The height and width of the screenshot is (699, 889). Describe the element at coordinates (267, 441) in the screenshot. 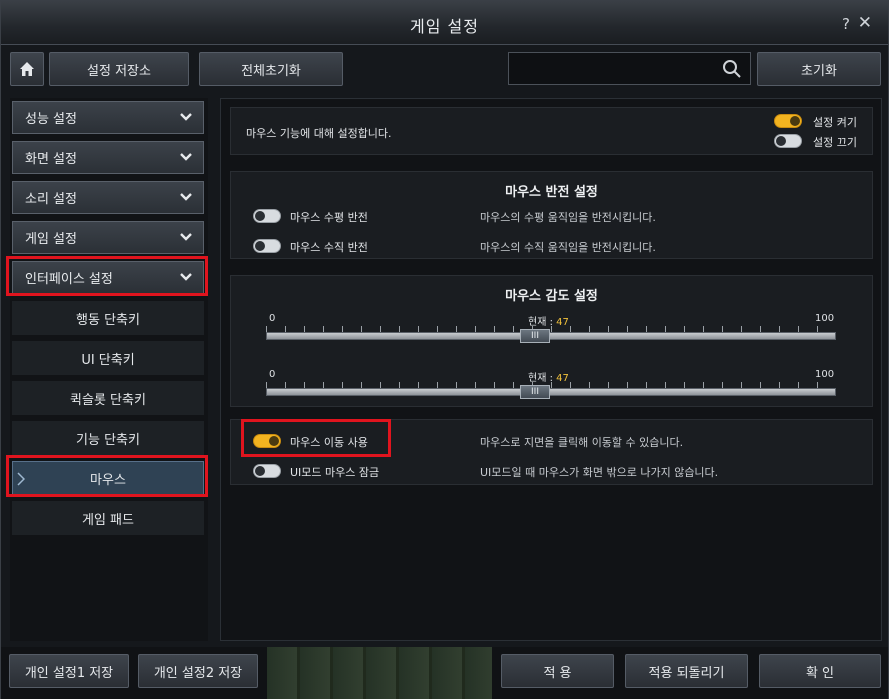

I see `mouse-move-toggle` at that location.